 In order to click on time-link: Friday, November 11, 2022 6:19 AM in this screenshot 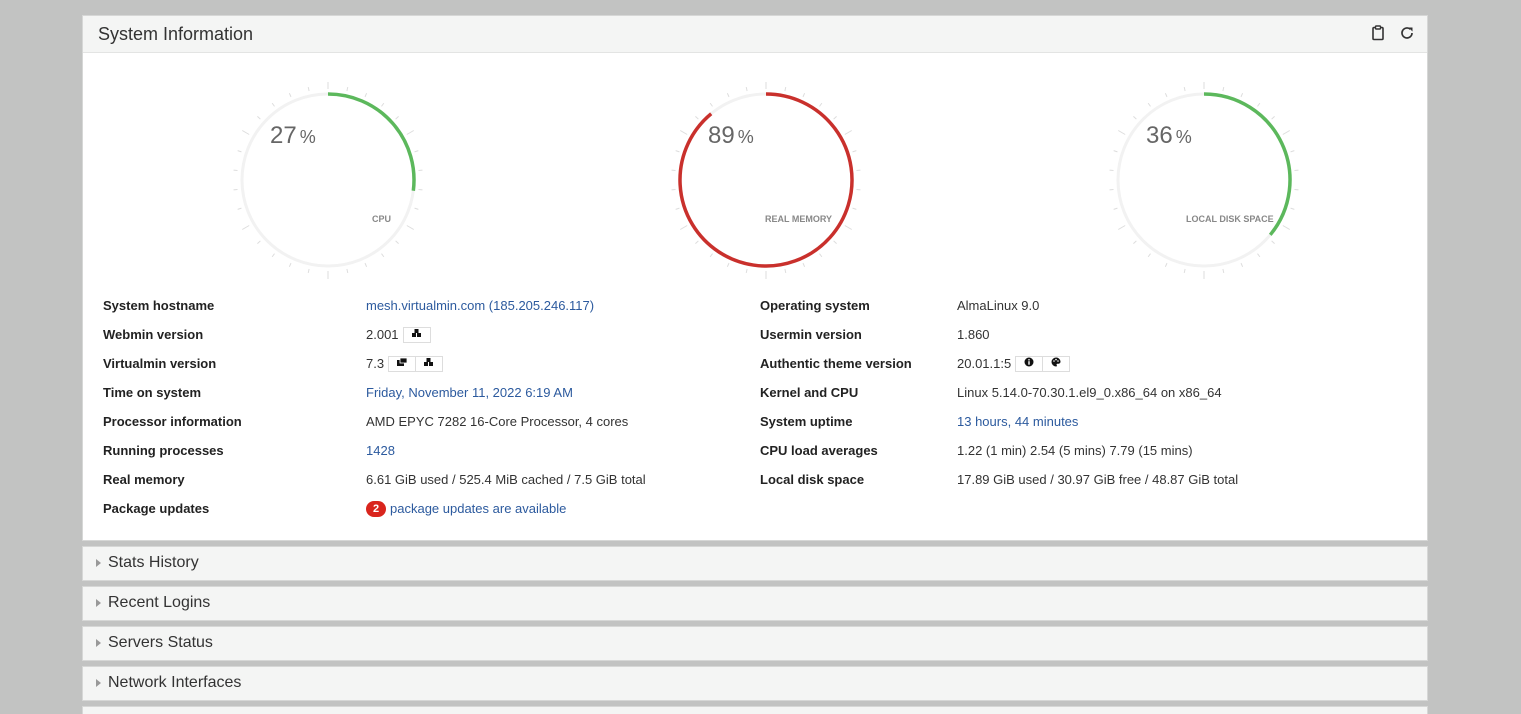, I will do `click(469, 393)`.